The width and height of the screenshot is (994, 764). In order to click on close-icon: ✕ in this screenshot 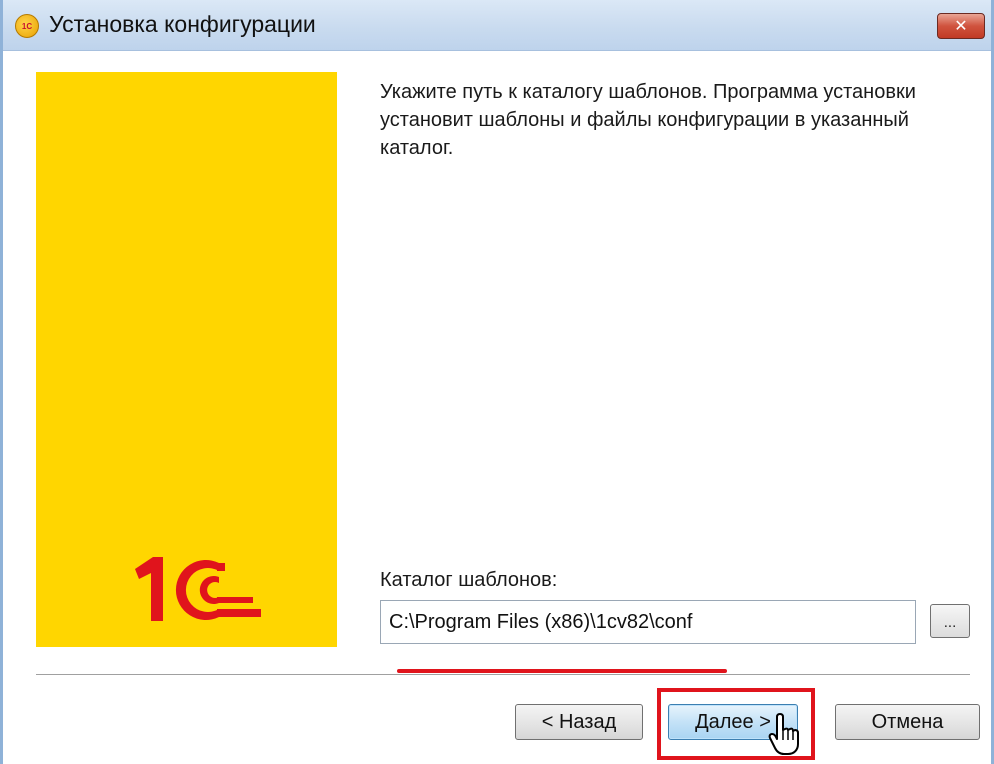, I will do `click(961, 26)`.